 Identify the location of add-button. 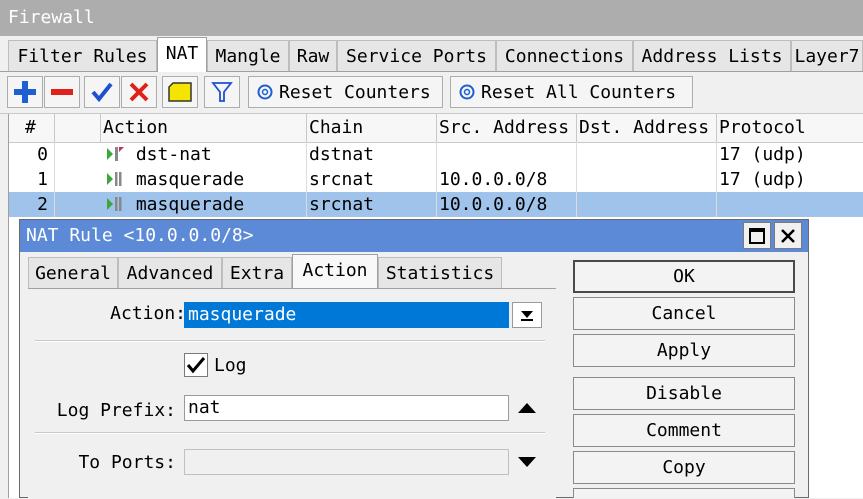
(25, 92).